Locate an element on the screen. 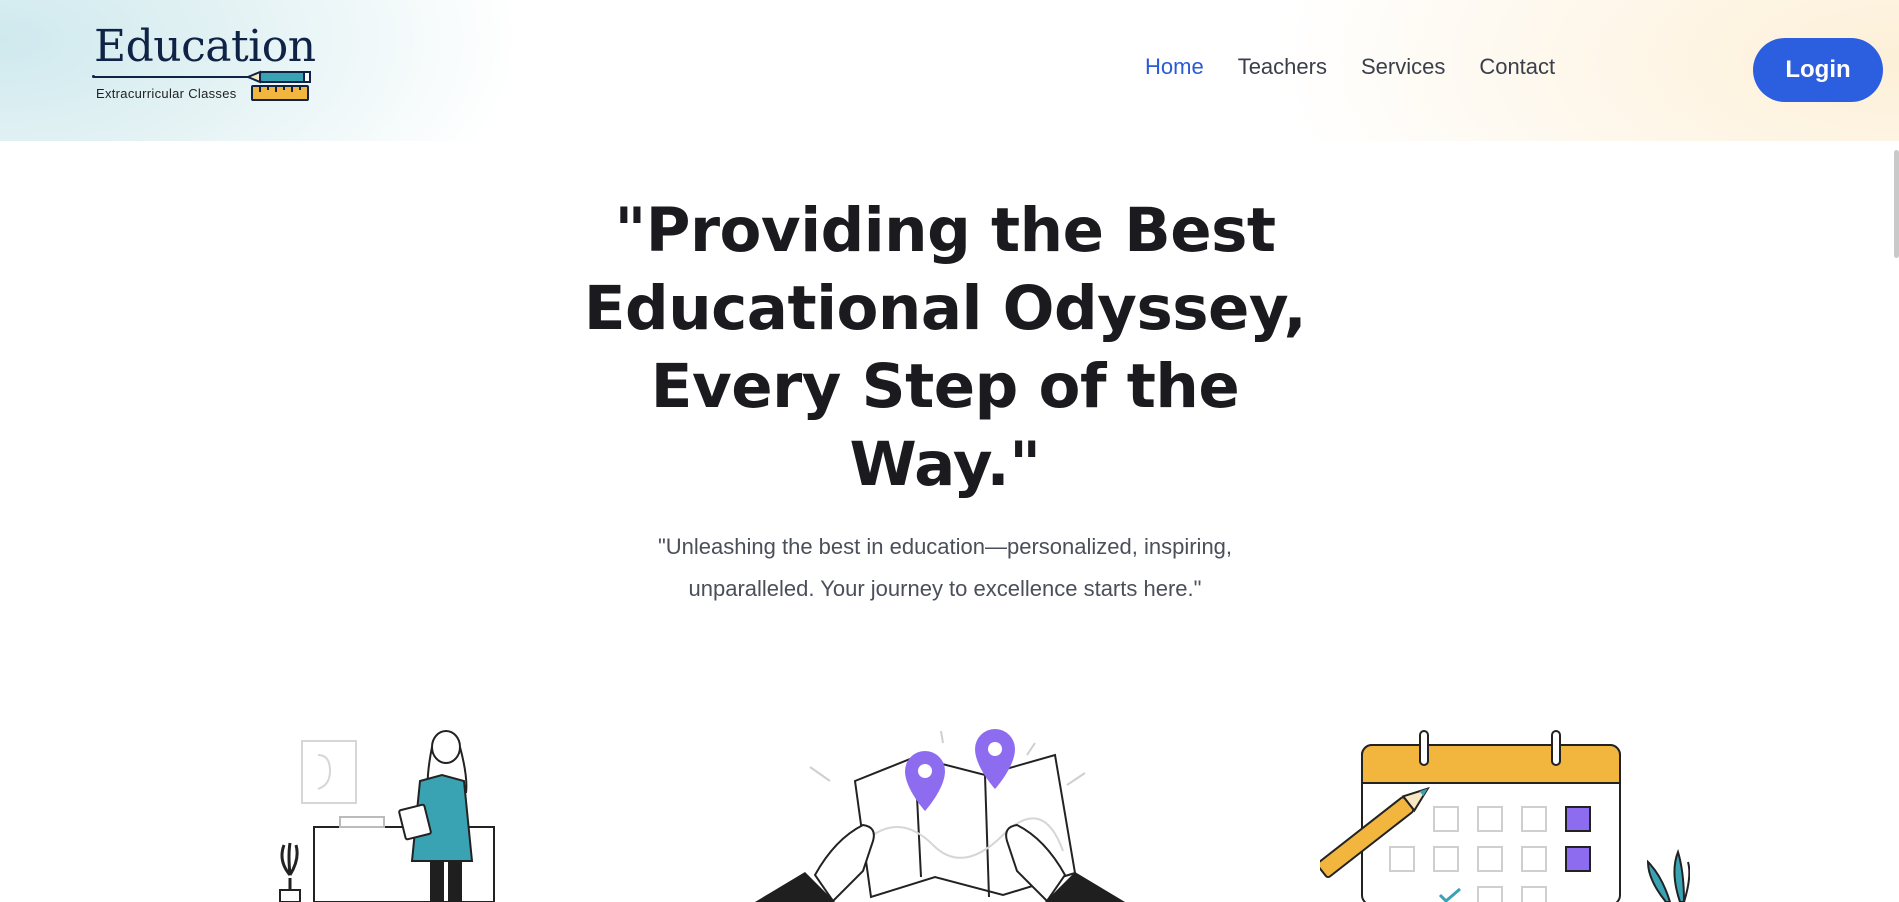  main-nav: Home Teachers Services Contact is located at coordinates (1350, 67).